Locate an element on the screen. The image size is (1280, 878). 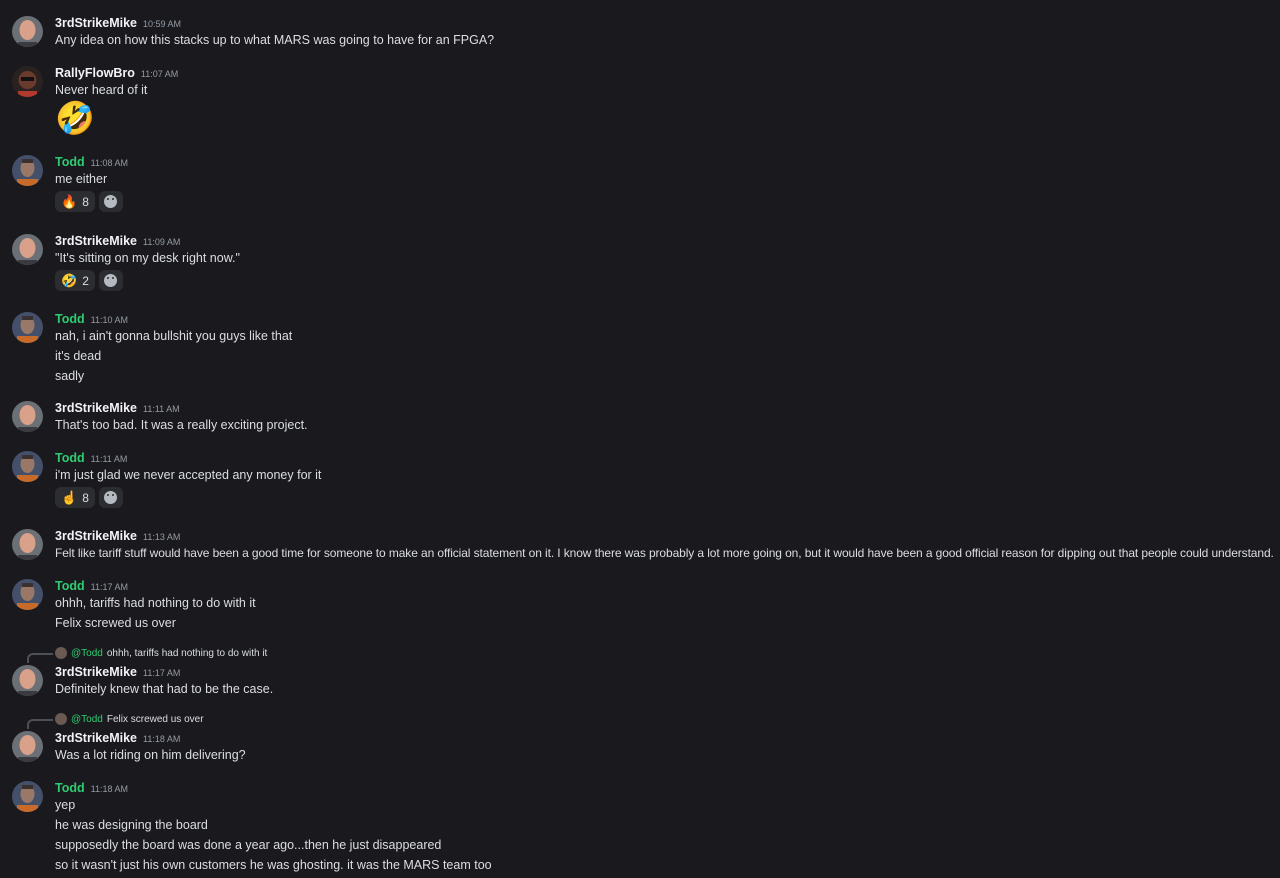
reactions-bar: ☝️ 8 is located at coordinates (89, 497).